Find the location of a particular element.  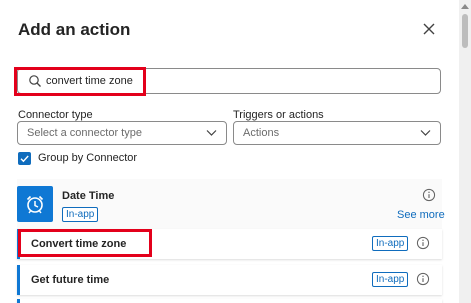

close-button is located at coordinates (429, 29).